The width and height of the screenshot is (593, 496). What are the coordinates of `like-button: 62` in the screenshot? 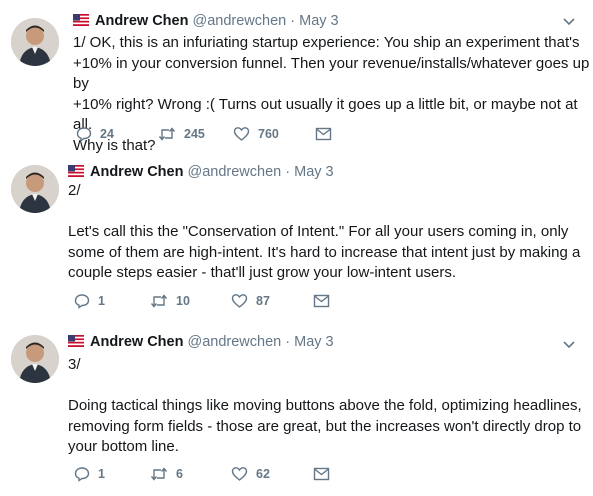 It's located at (250, 474).